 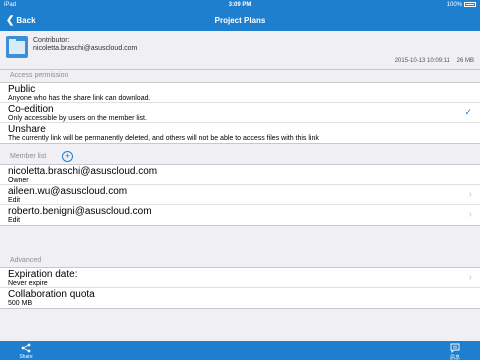 I want to click on folder-icon, so click(x=17, y=47).